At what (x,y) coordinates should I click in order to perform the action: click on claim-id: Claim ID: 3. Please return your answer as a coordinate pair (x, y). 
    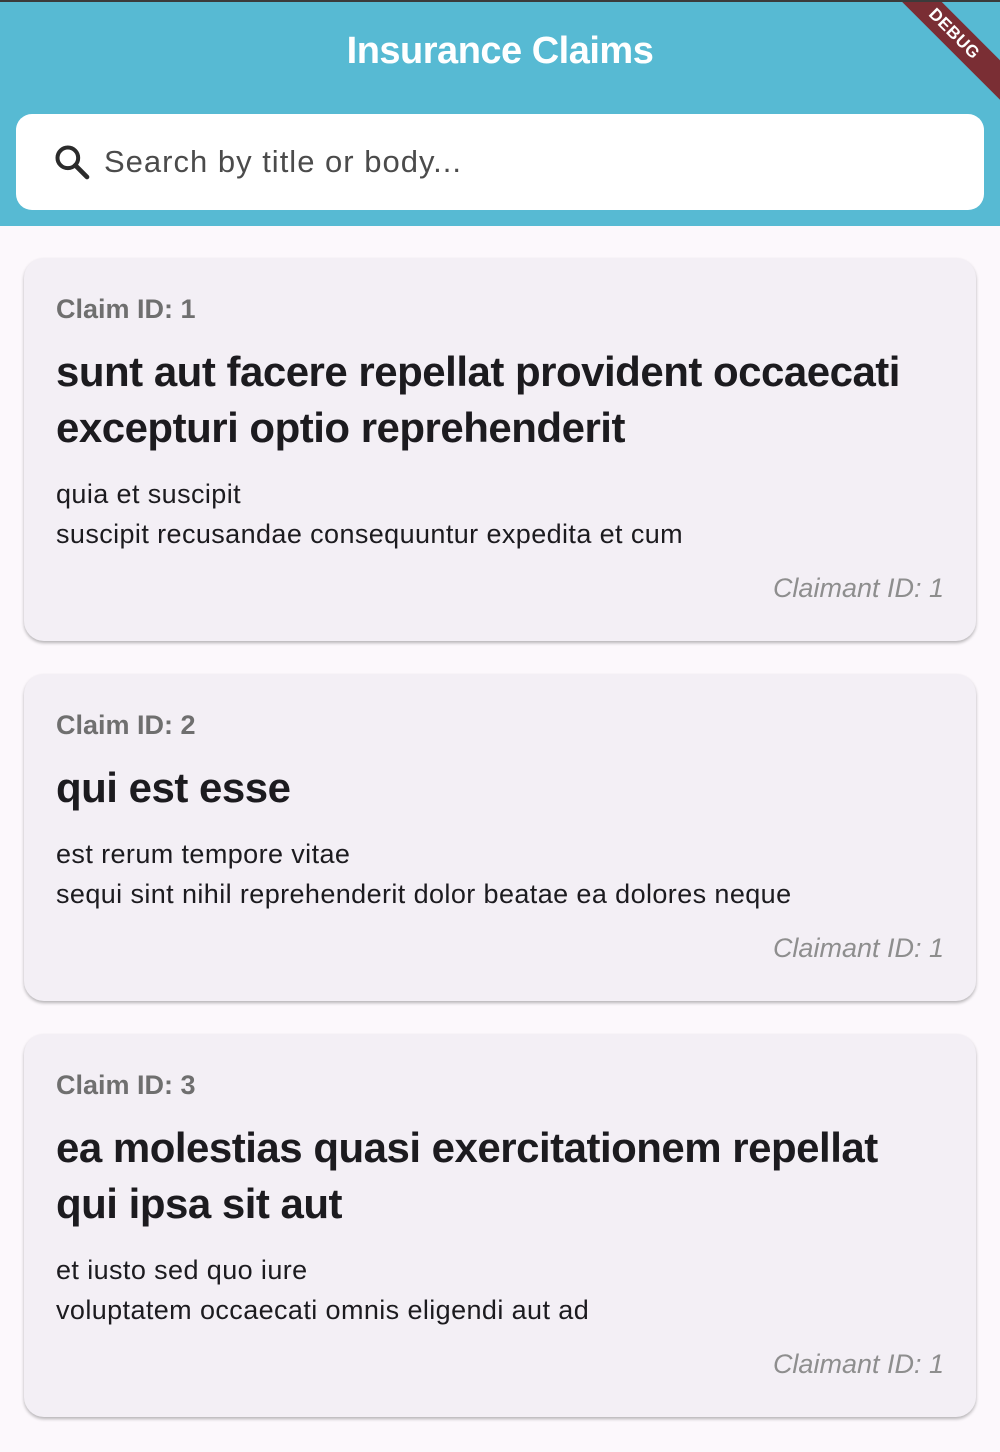
    Looking at the image, I should click on (126, 1085).